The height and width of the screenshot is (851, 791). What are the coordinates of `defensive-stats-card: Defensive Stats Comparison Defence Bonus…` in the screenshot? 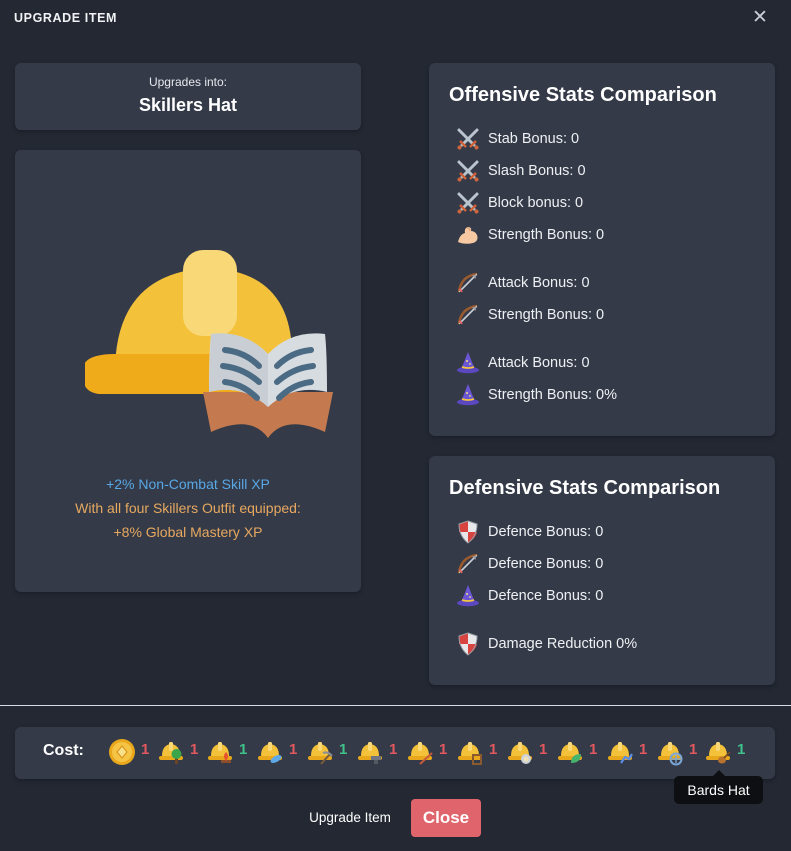 It's located at (602, 570).